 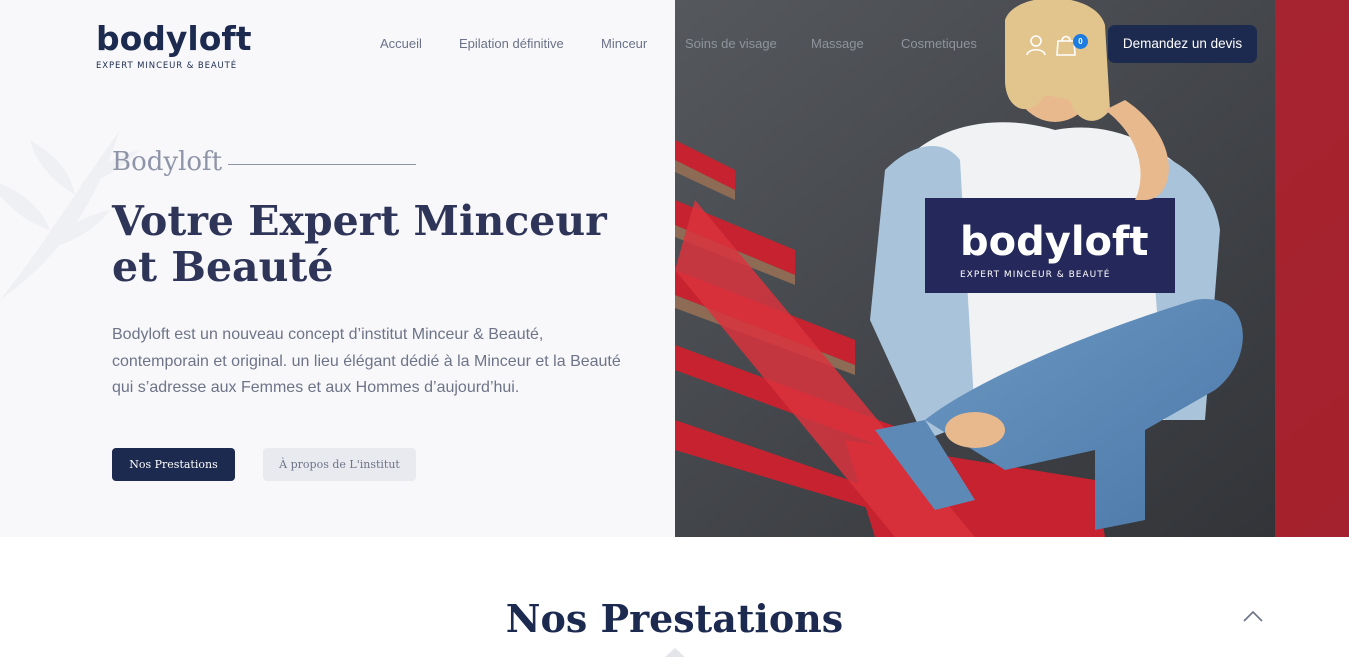 I want to click on cart-count-badge: 0, so click(x=1080, y=41).